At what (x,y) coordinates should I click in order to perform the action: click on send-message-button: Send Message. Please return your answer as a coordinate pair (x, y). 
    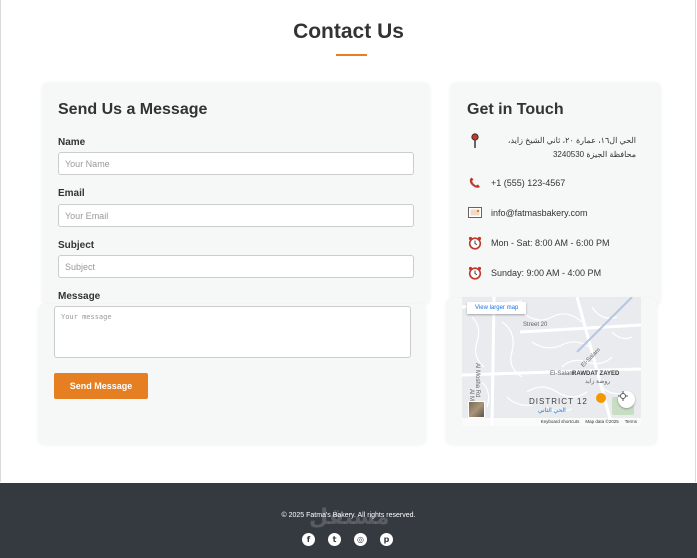
    Looking at the image, I should click on (101, 386).